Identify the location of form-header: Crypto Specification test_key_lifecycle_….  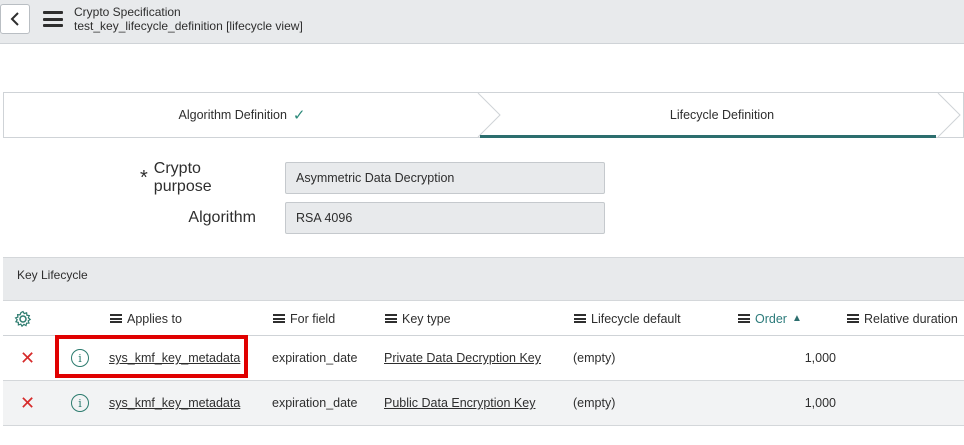
(482, 22).